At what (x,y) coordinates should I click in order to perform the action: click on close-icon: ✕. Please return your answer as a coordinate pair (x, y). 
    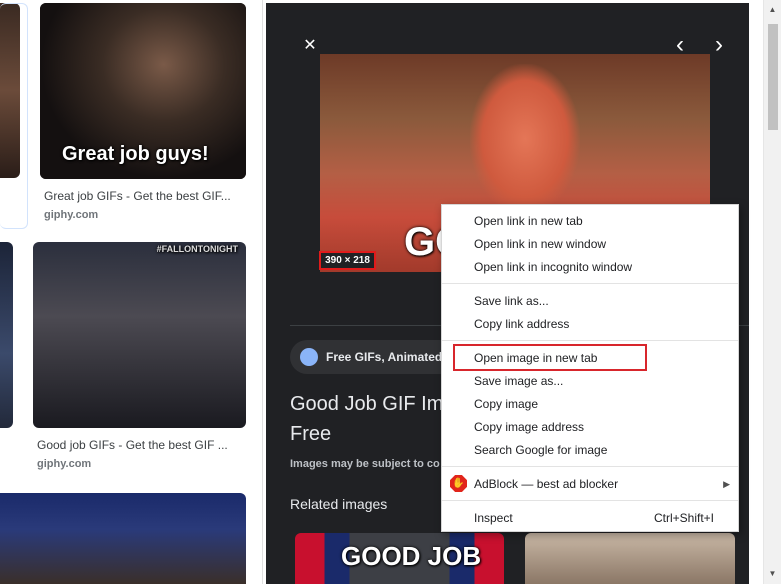
    Looking at the image, I should click on (310, 46).